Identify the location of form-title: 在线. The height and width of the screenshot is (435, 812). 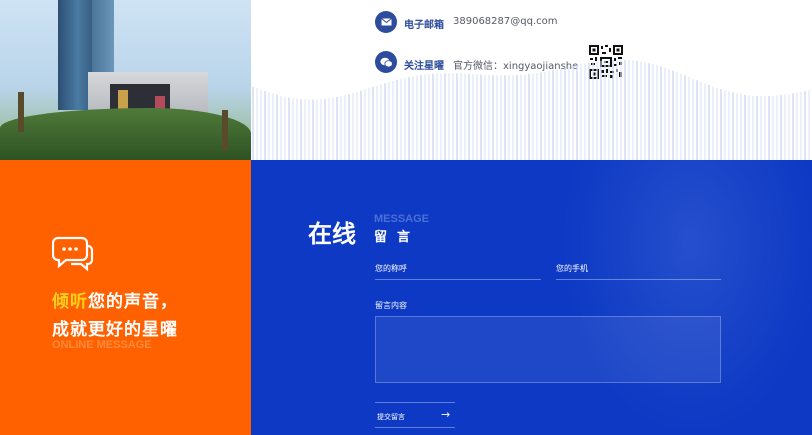
(332, 234).